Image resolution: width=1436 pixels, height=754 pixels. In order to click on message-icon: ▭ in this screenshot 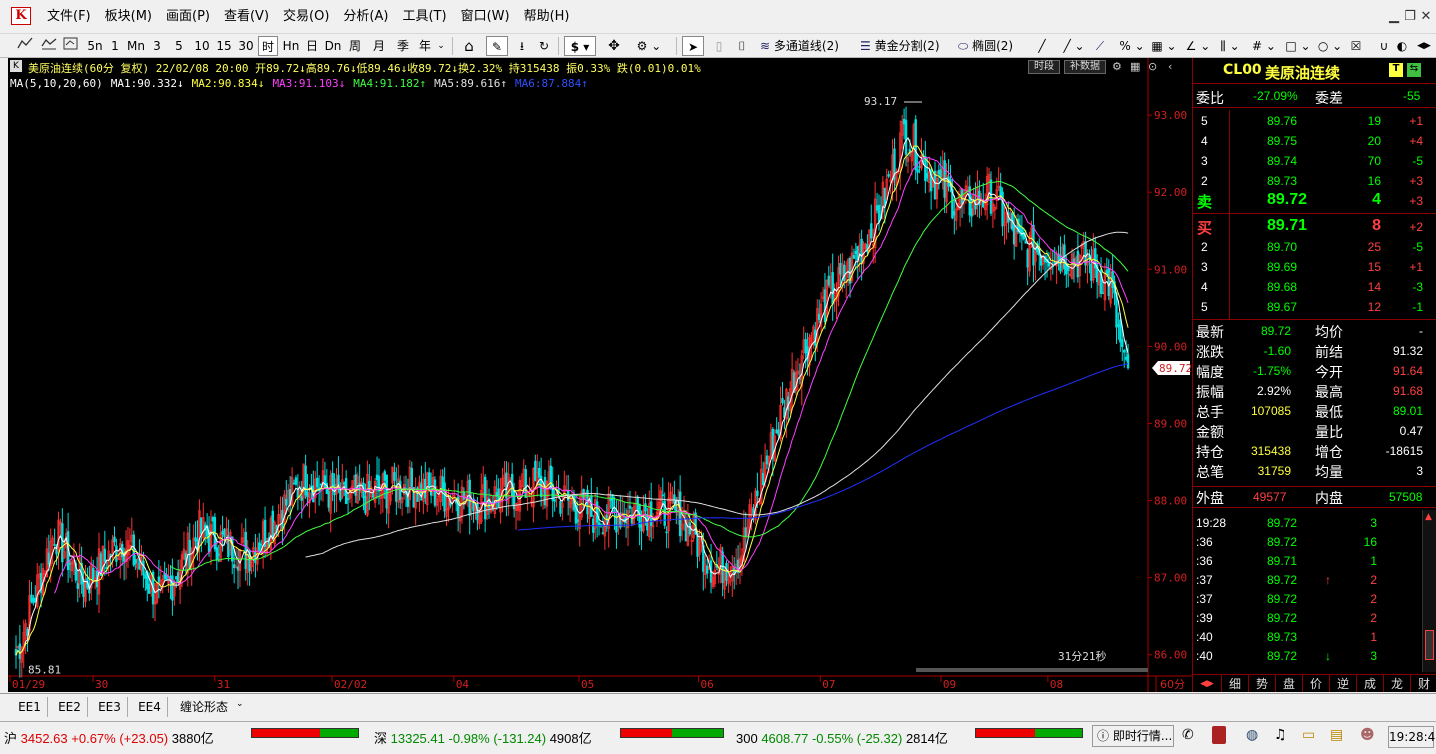, I will do `click(1308, 735)`.